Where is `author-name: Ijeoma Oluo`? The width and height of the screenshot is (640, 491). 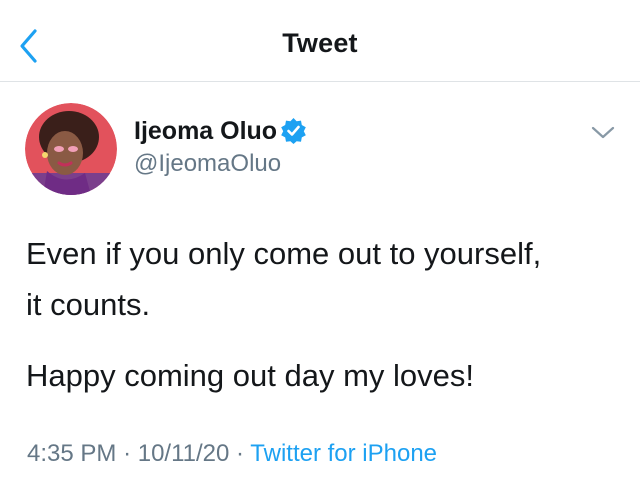
author-name: Ijeoma Oluo is located at coordinates (205, 131).